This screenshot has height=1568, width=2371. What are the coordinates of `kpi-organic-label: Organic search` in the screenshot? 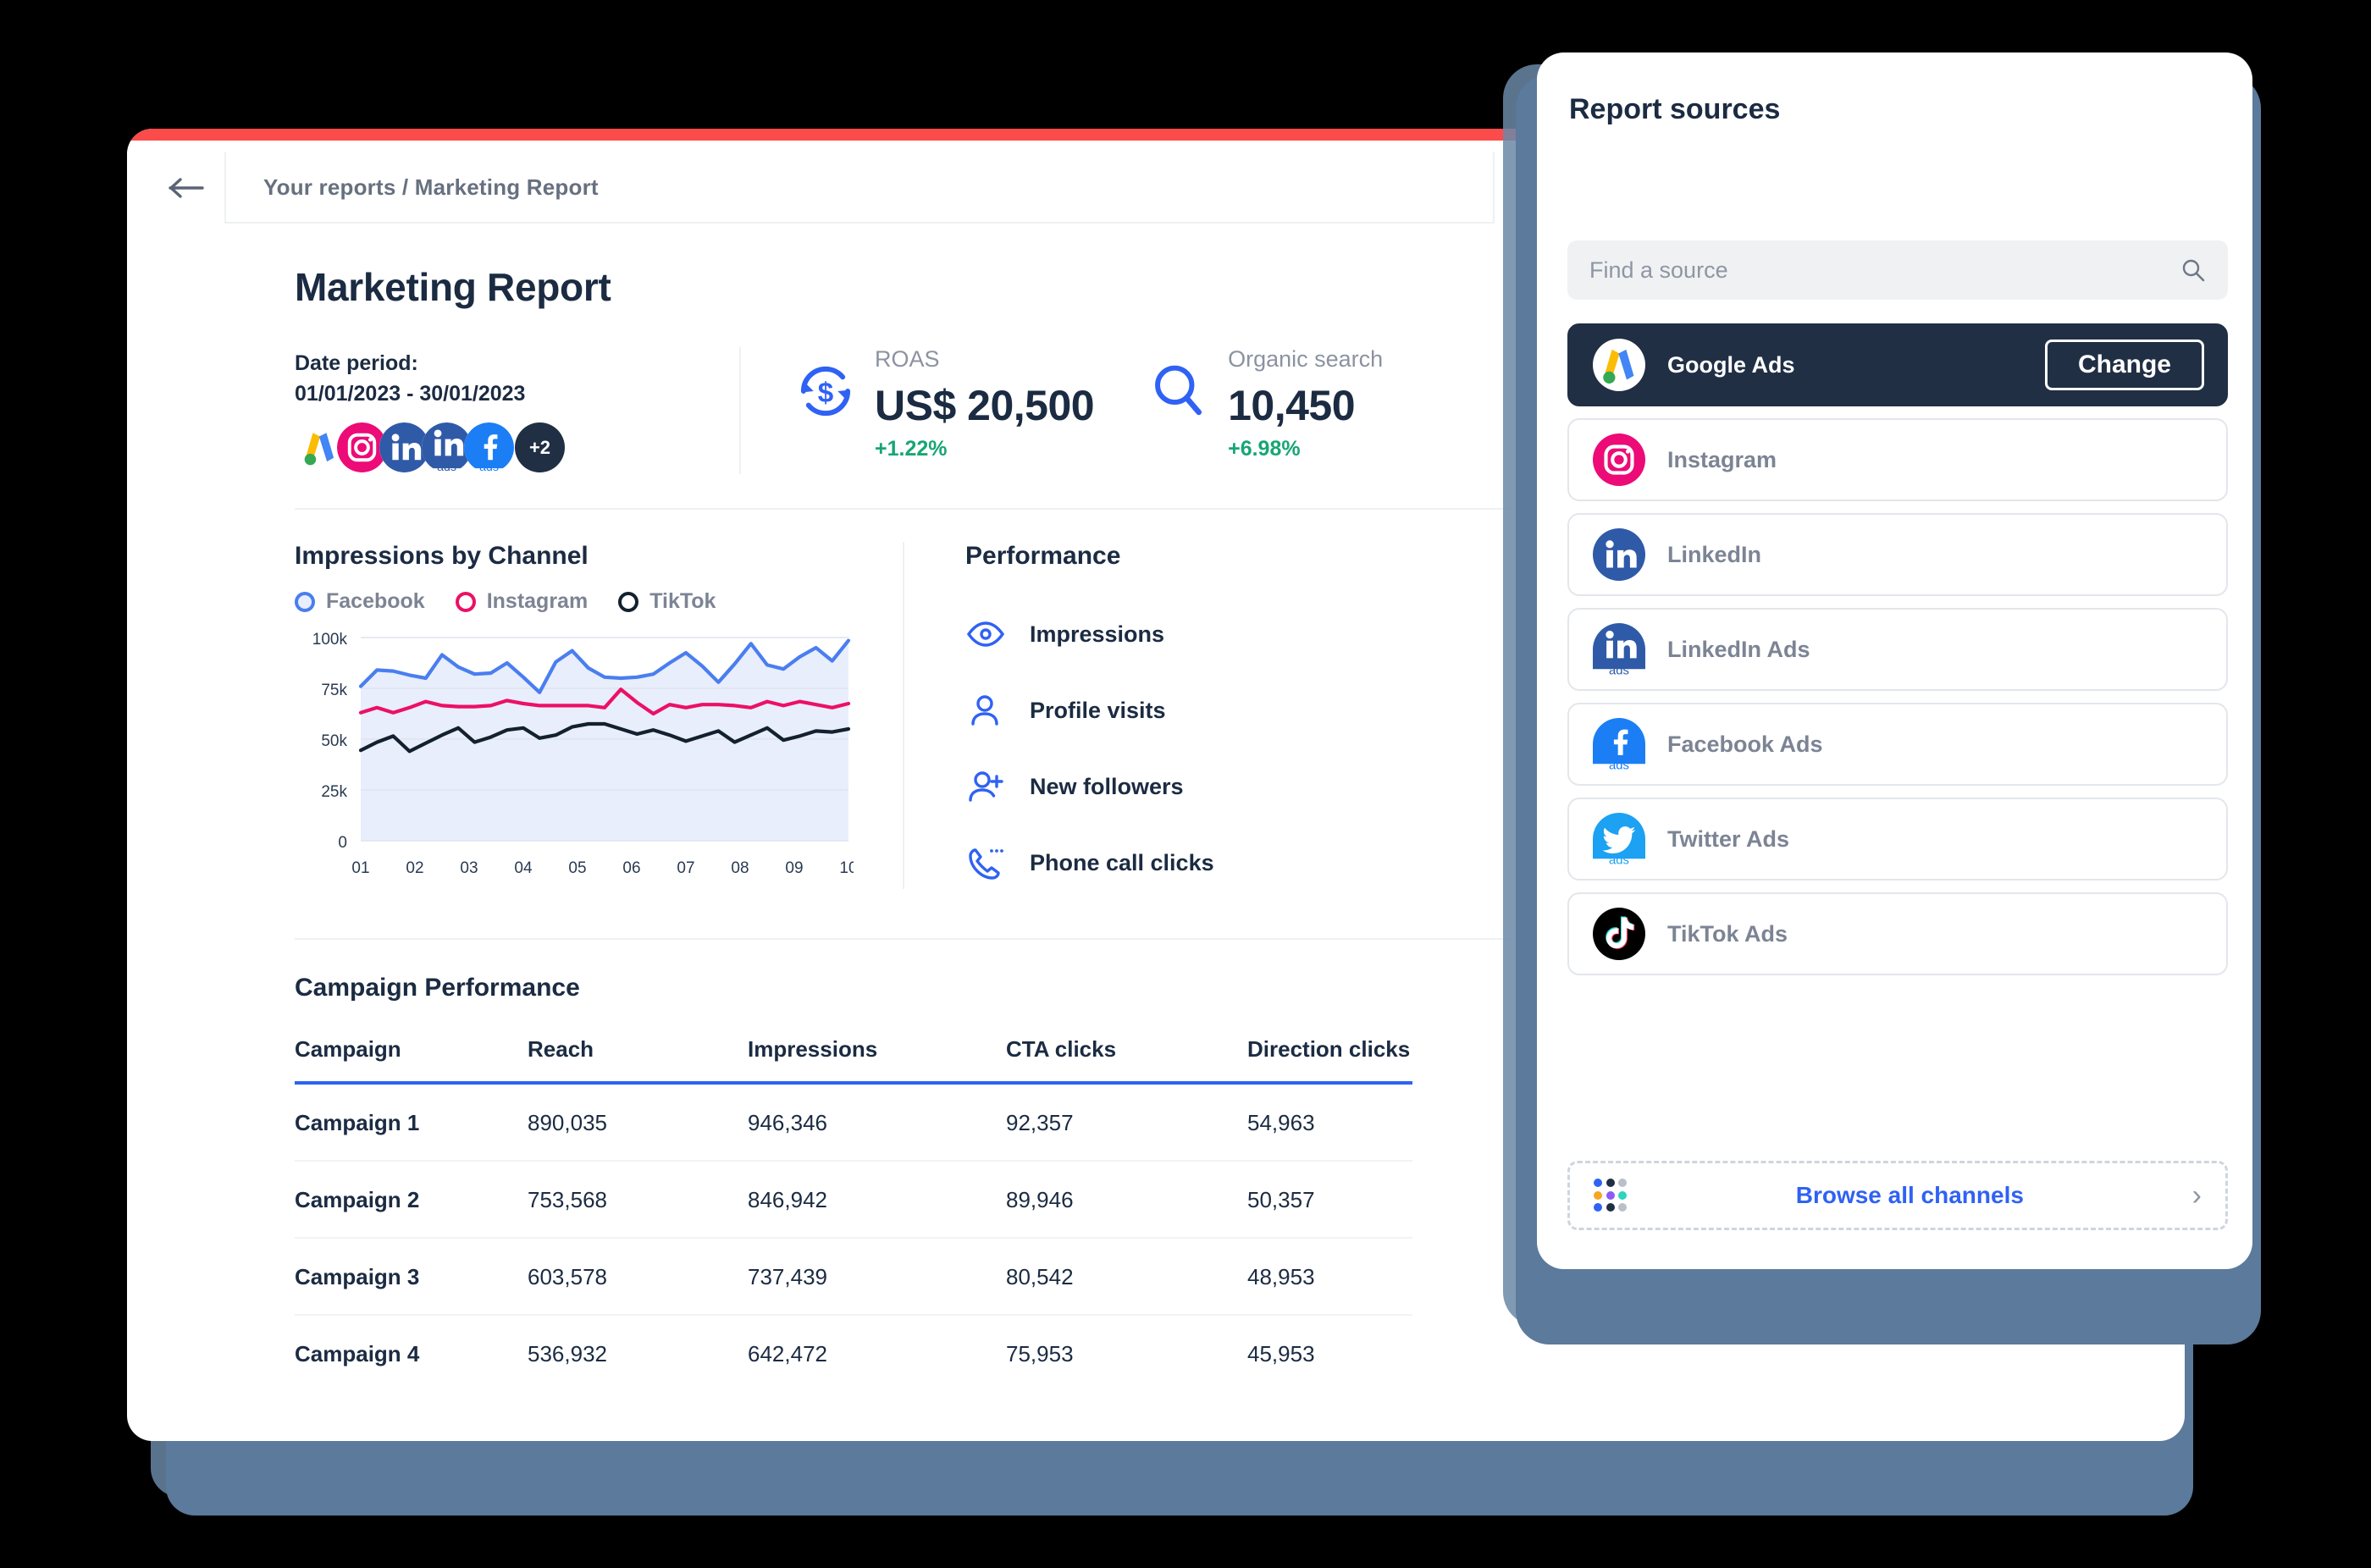 It's located at (1306, 359).